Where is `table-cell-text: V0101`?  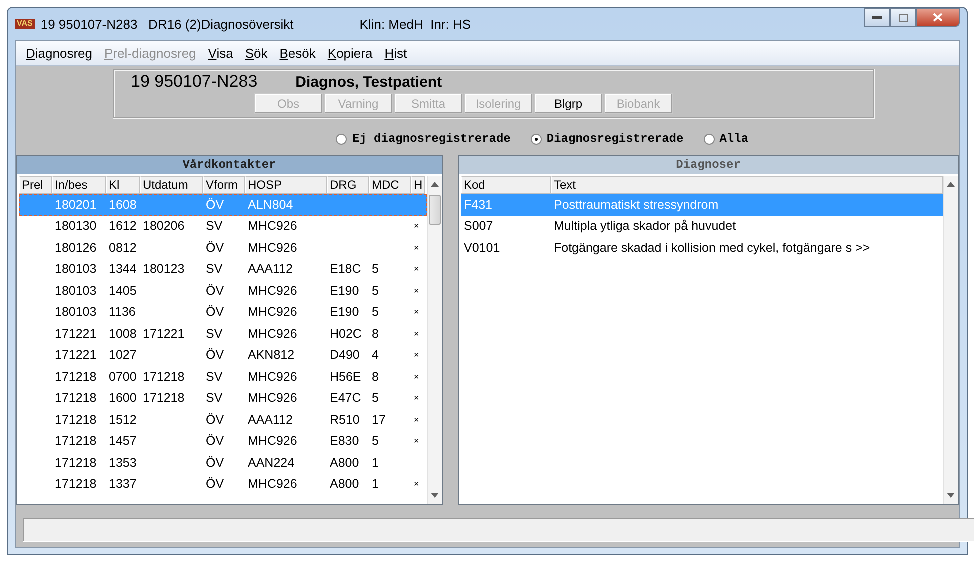 table-cell-text: V0101 is located at coordinates (482, 247).